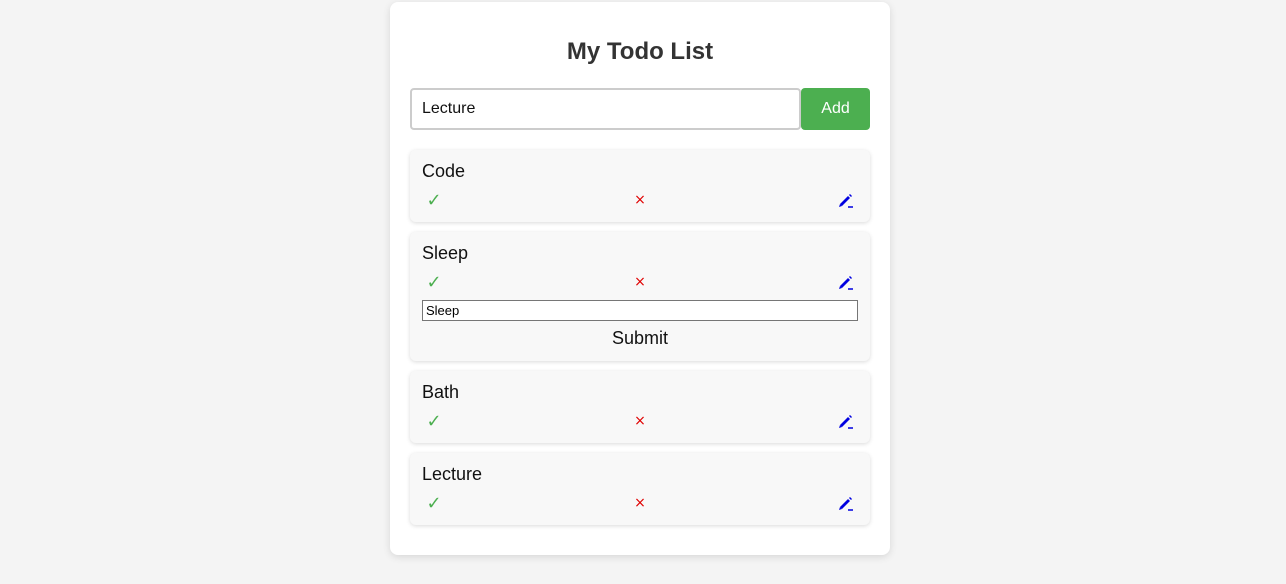 Image resolution: width=1286 pixels, height=584 pixels. Describe the element at coordinates (441, 392) in the screenshot. I see `todo-title: Bath` at that location.